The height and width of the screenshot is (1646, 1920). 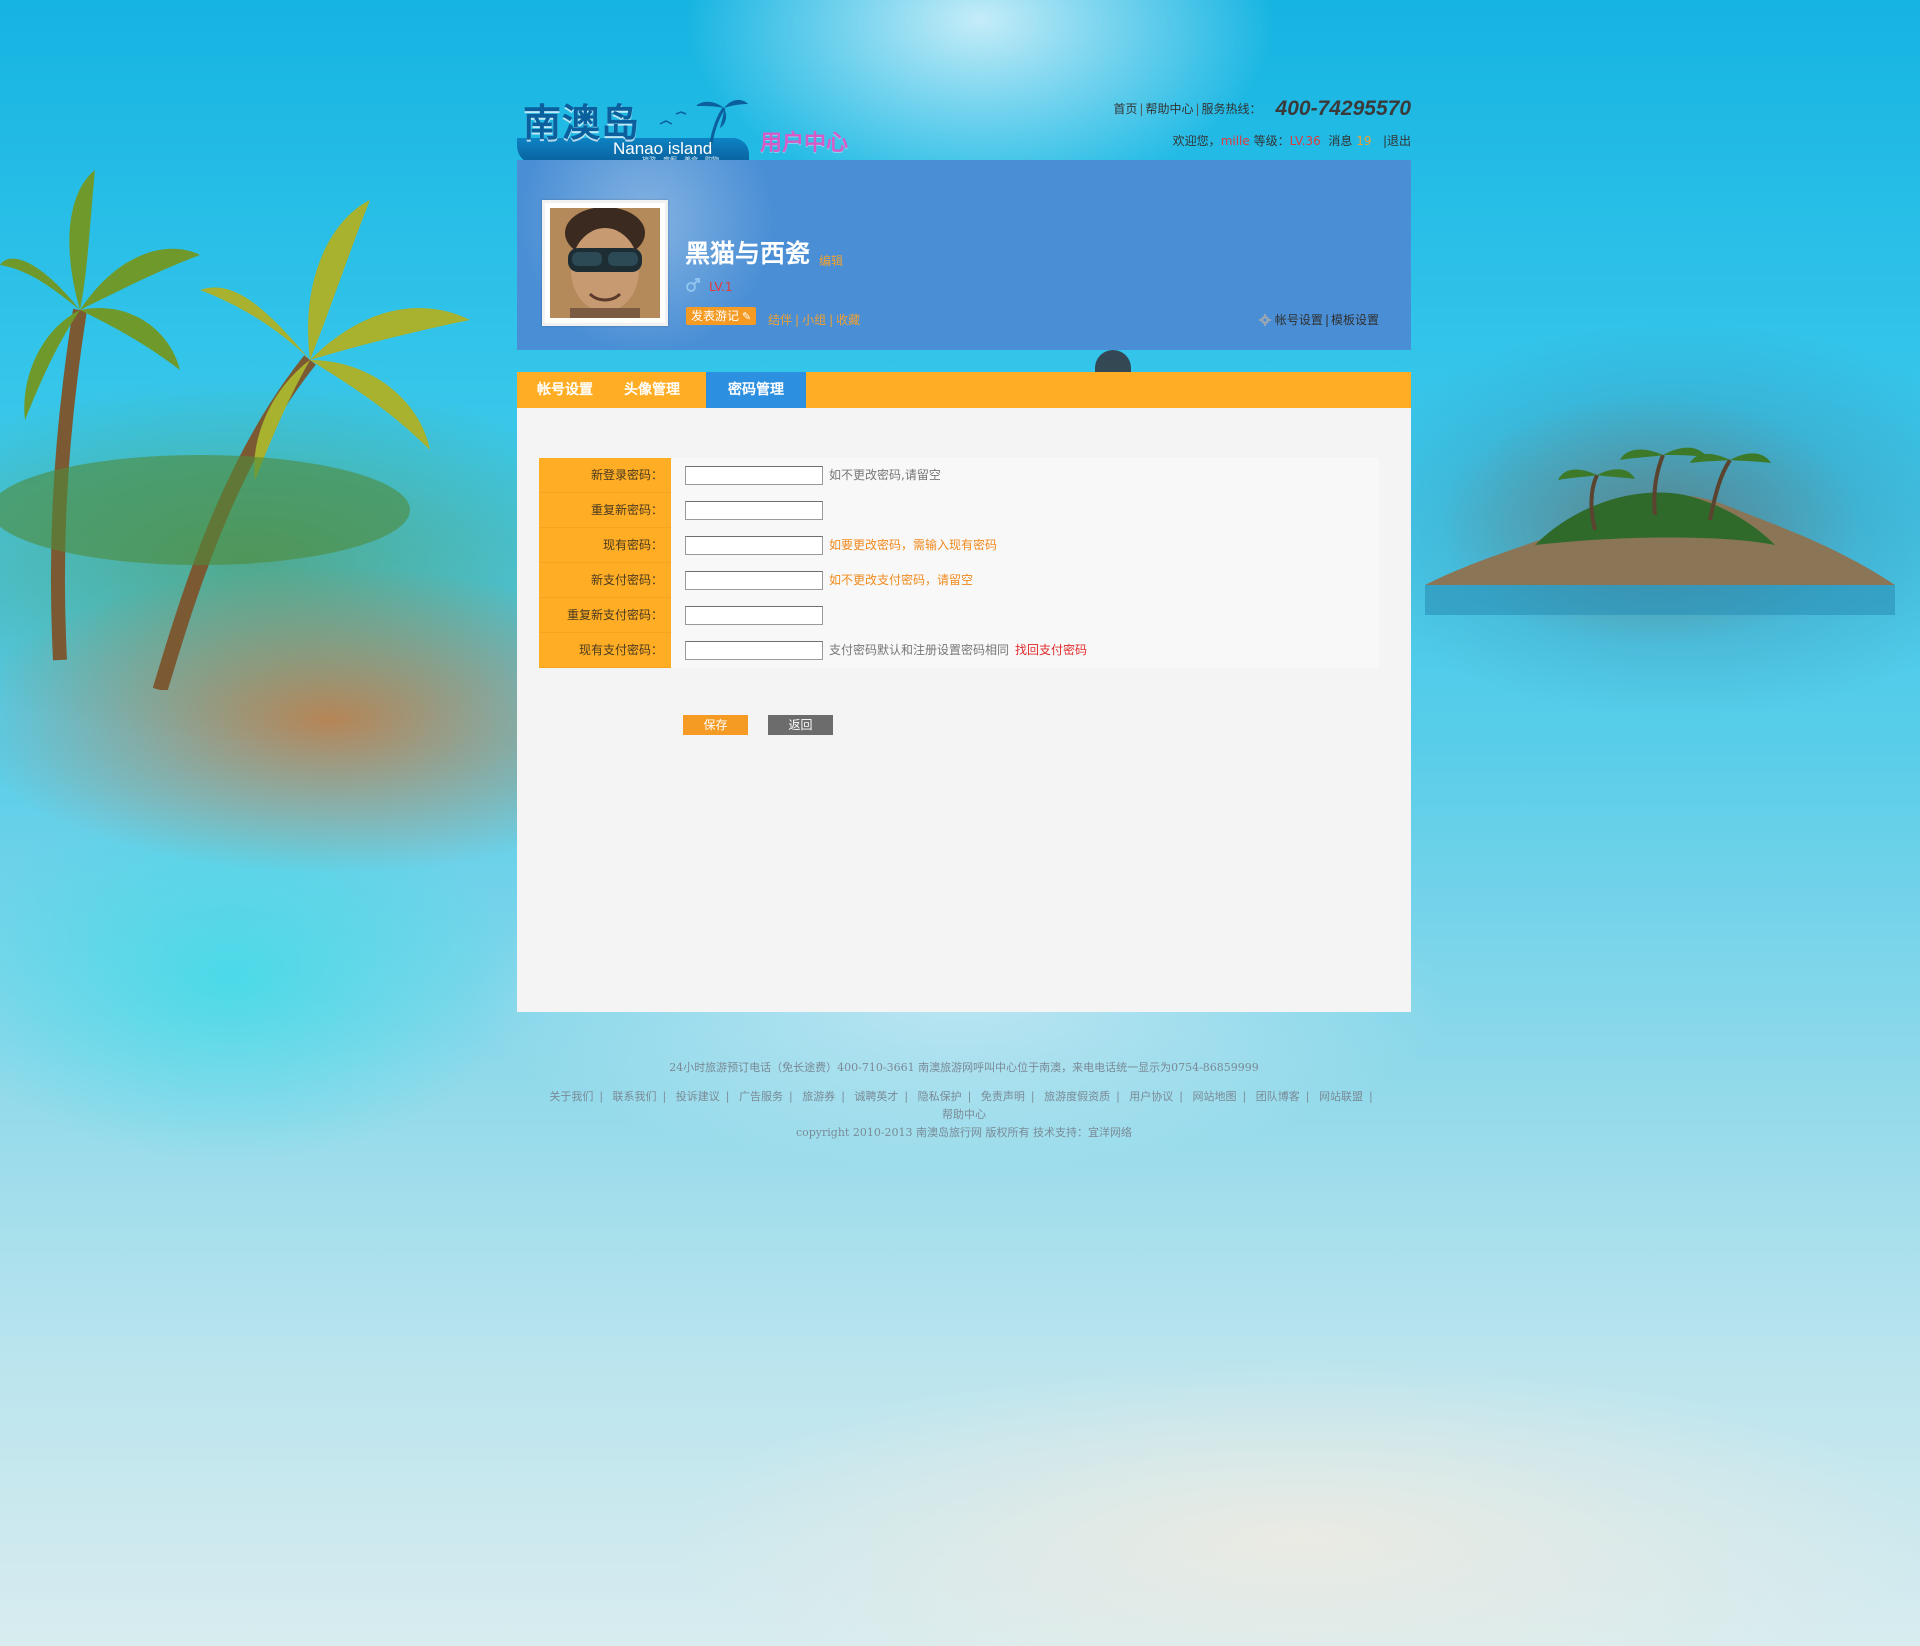 What do you see at coordinates (959, 615) in the screenshot?
I see `form-row-repeat-payment-password: 重复新支付密码：` at bounding box center [959, 615].